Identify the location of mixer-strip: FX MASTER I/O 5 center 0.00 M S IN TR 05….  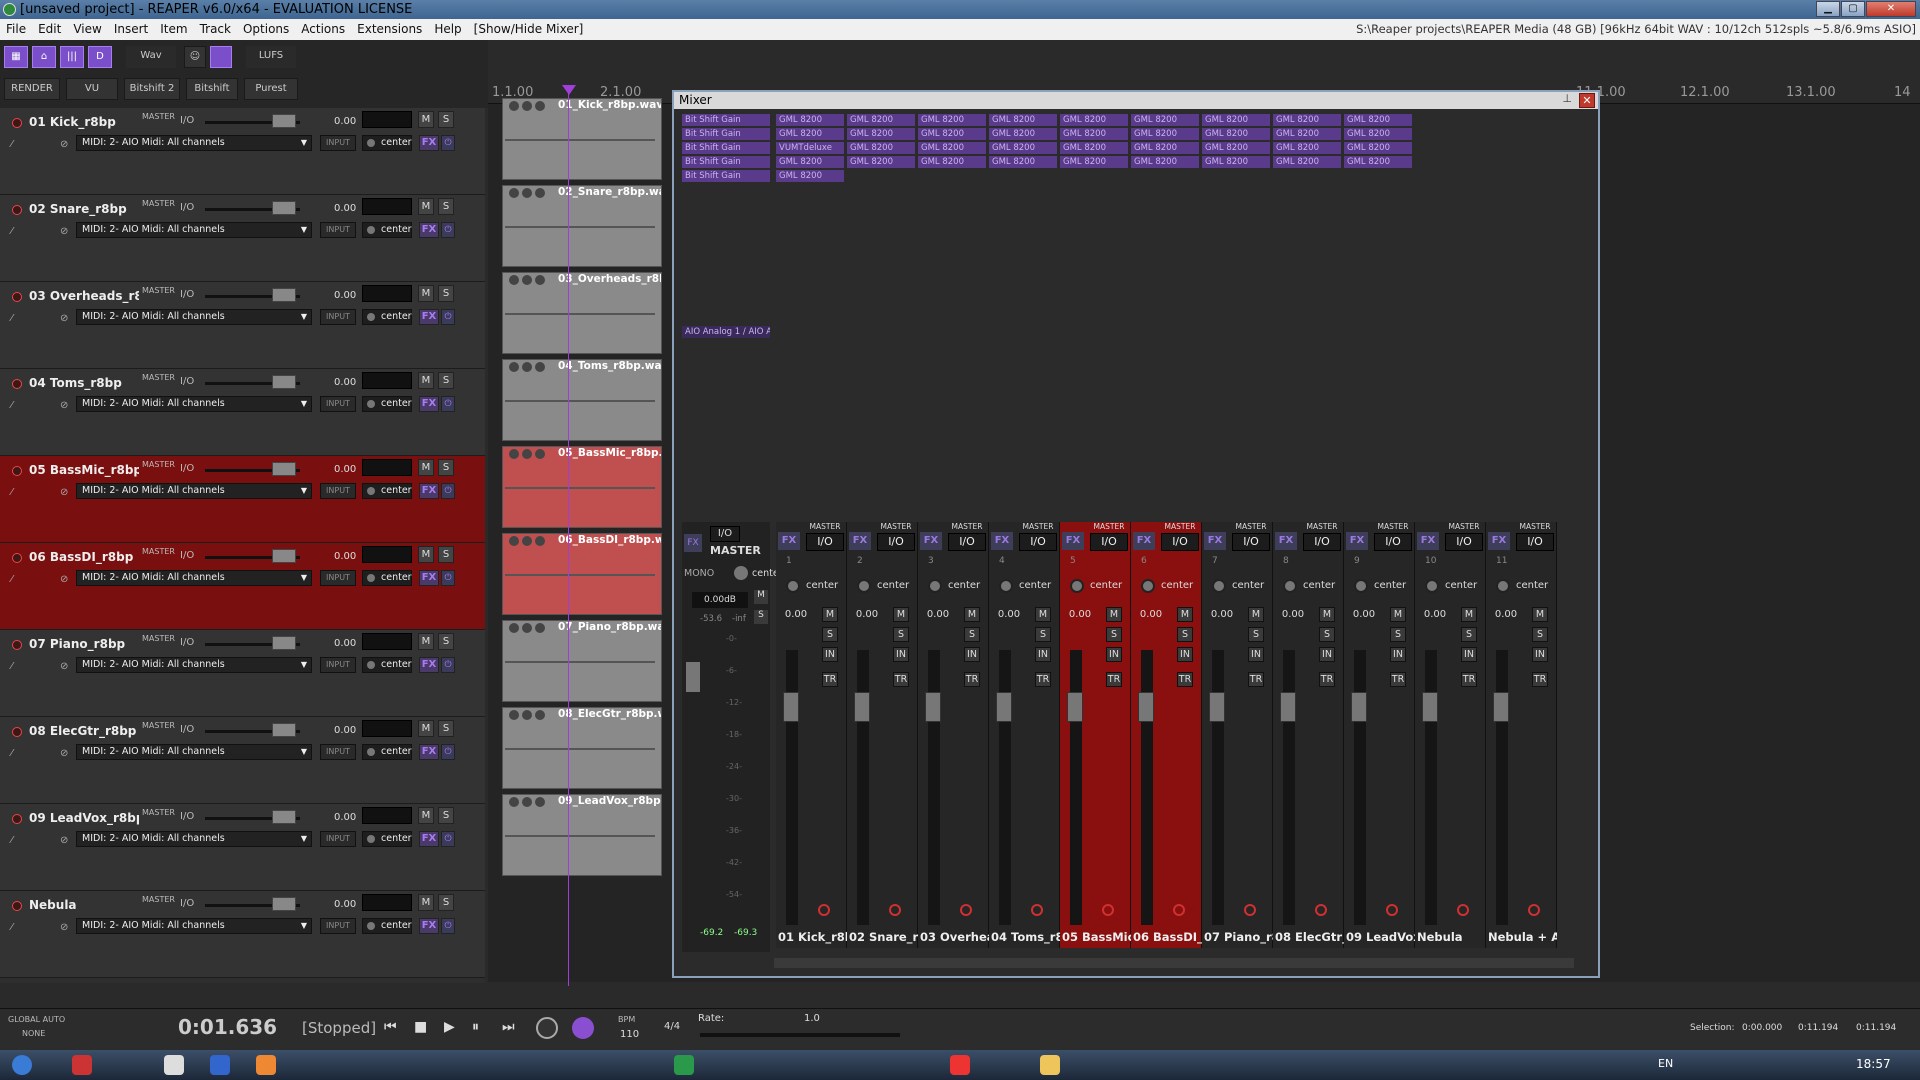
(1095, 735).